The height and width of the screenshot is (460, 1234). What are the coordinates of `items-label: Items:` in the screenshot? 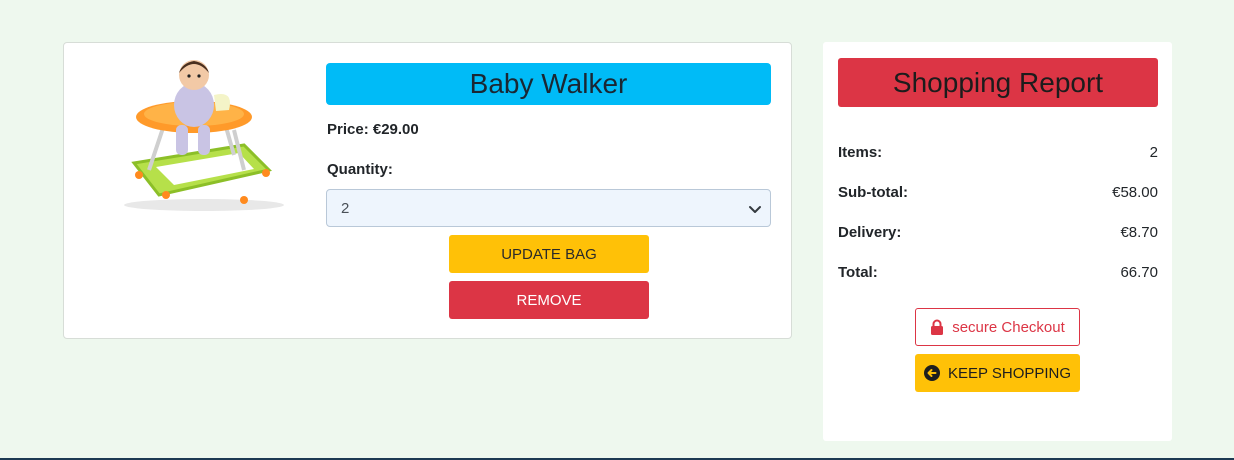 It's located at (860, 152).